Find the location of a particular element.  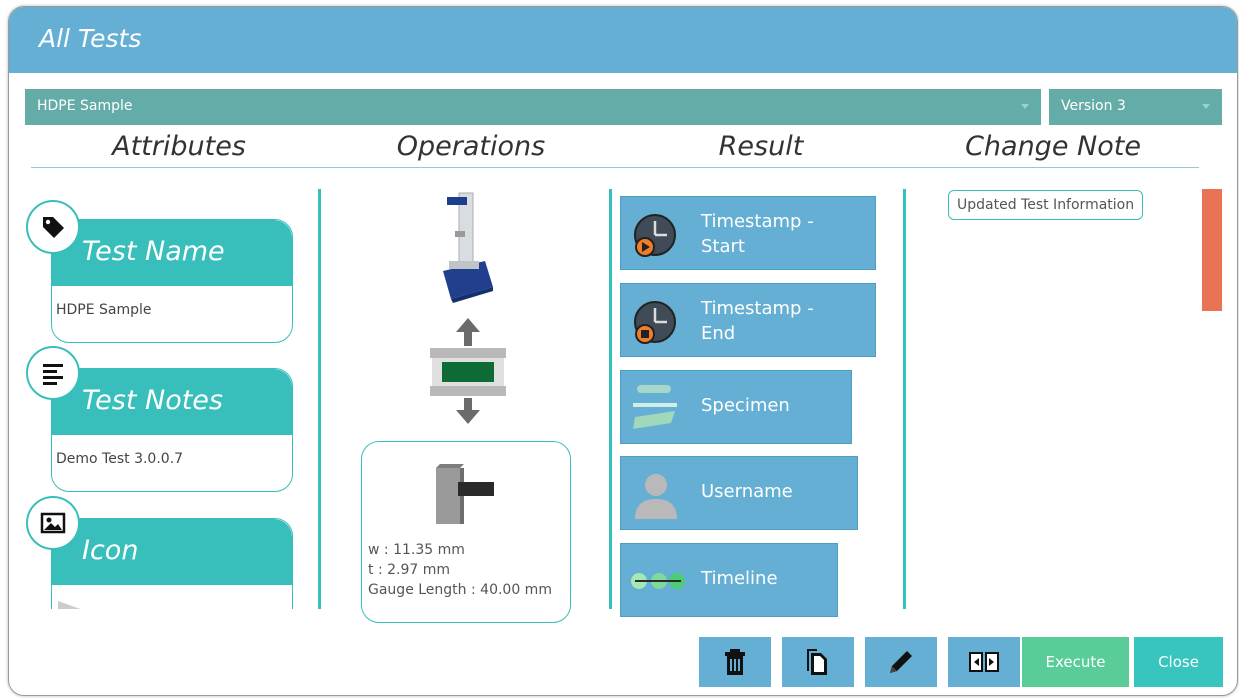

result-label: End is located at coordinates (718, 333).